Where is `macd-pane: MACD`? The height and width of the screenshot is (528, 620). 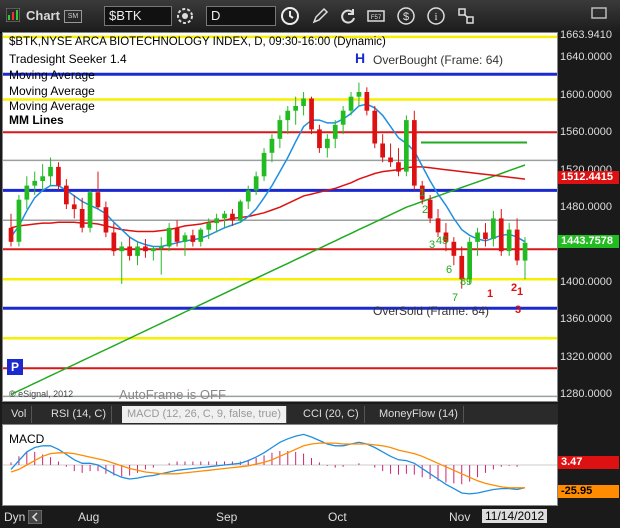
macd-pane: MACD is located at coordinates (280, 465).